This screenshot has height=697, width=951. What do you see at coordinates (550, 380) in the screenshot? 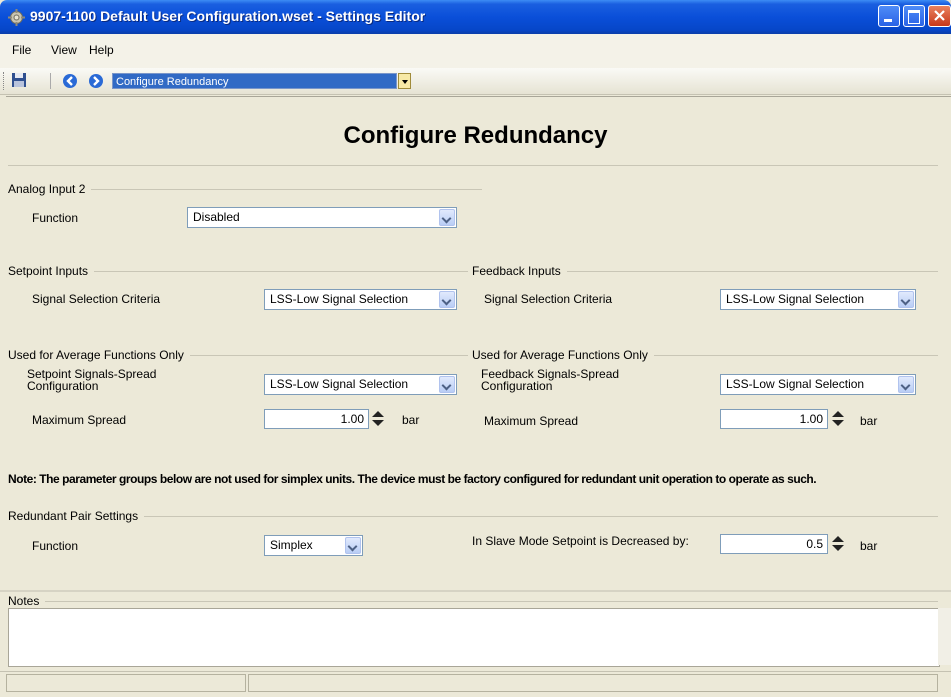
I see `feedback-spread-label: Feedback Signals-Spread Configuration` at bounding box center [550, 380].